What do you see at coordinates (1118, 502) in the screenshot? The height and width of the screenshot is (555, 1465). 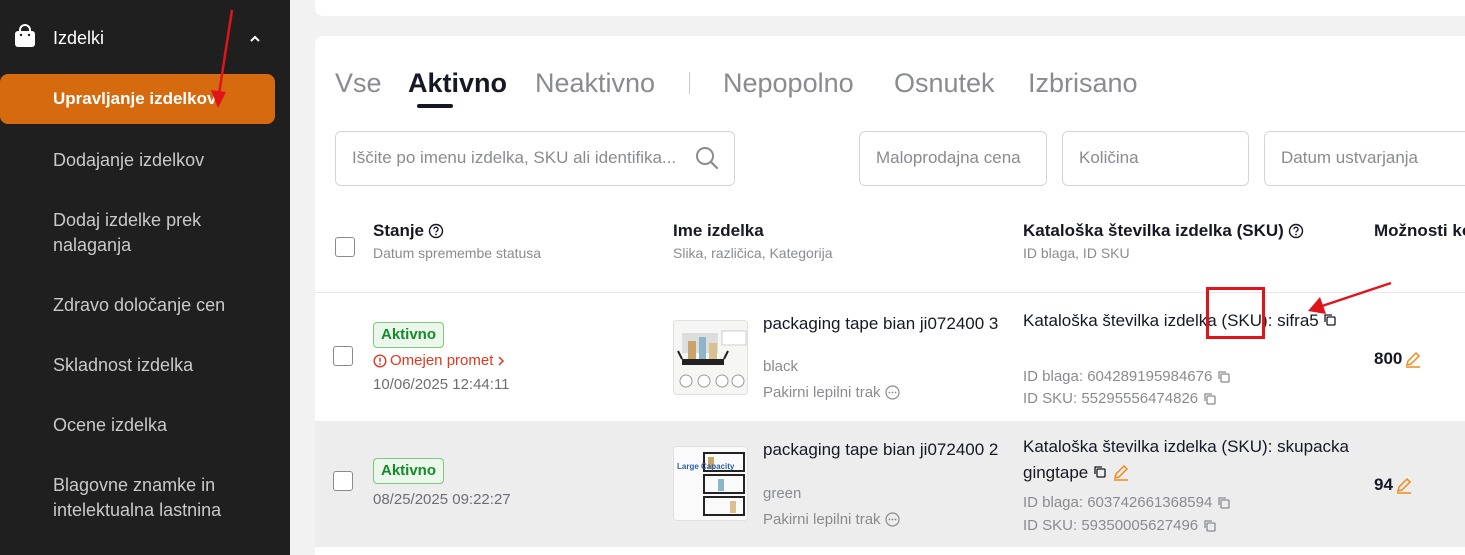 I see `goods-id-text: ID blaga: 603742661368594` at bounding box center [1118, 502].